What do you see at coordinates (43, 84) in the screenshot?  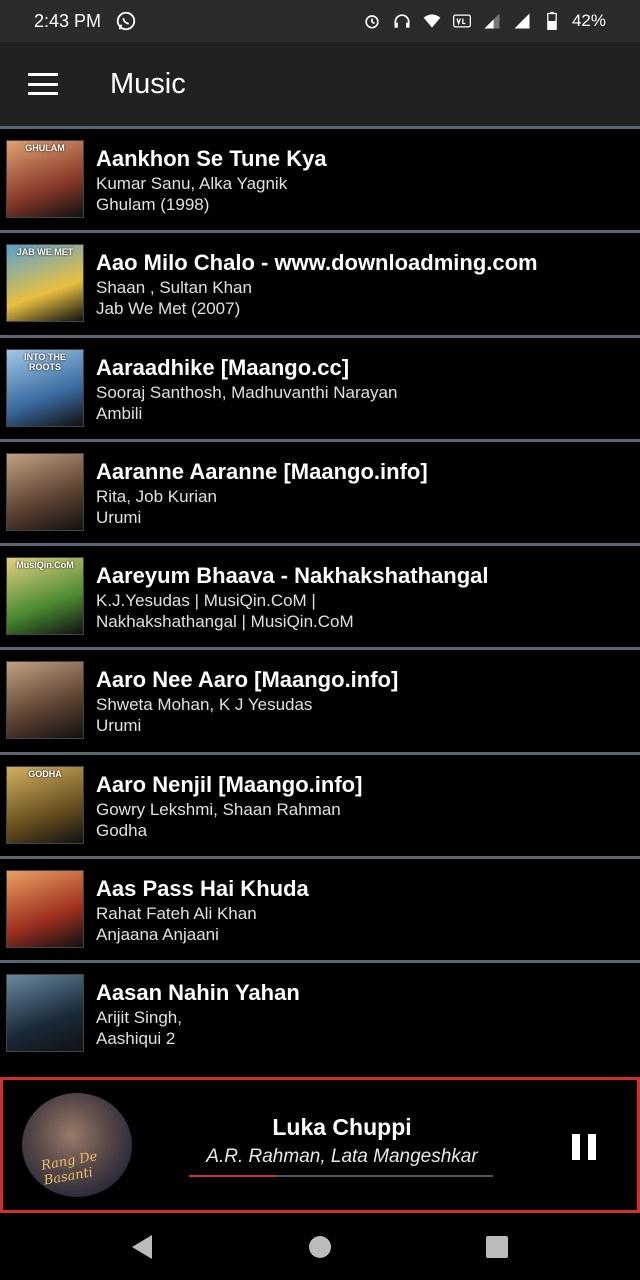 I see `menu-icon` at bounding box center [43, 84].